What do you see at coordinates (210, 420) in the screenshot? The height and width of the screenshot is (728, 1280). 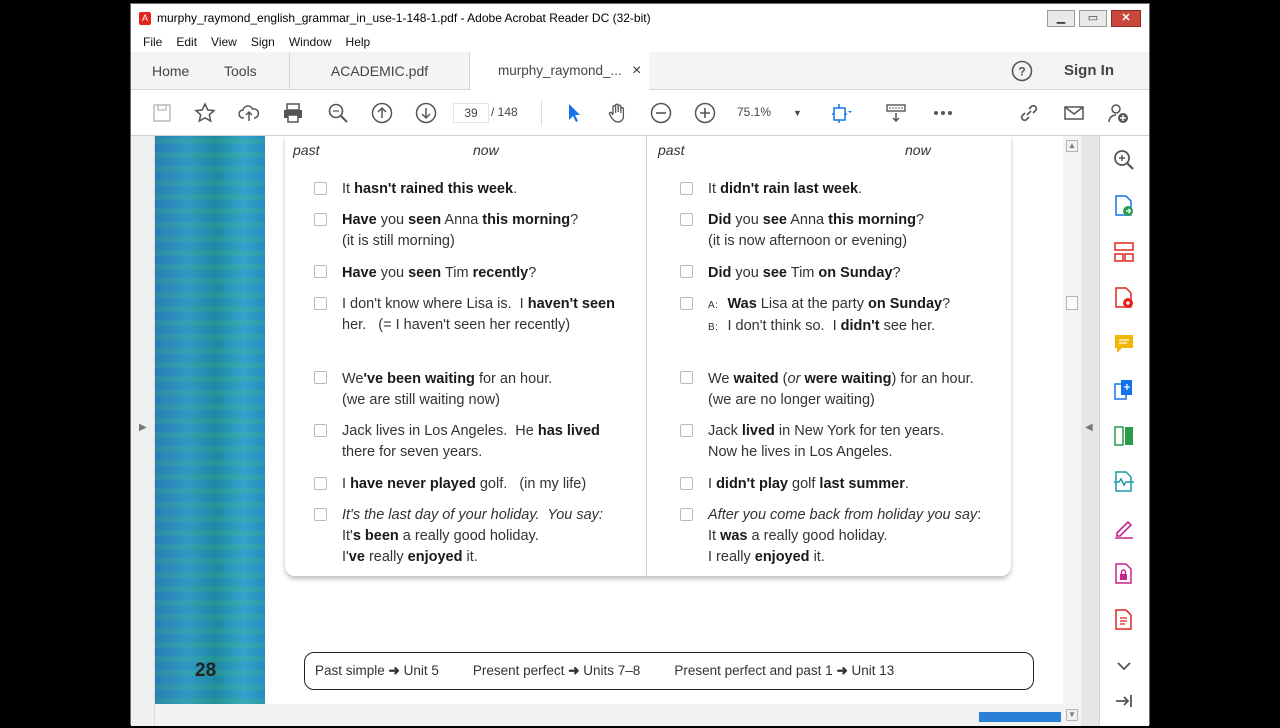 I see `page-side-stripe` at bounding box center [210, 420].